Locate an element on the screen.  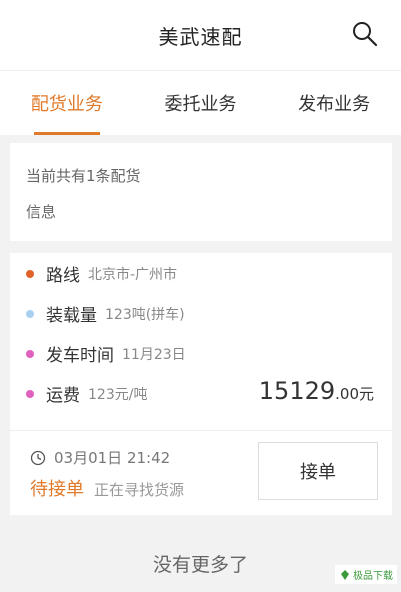
tab-bar: 配货业务 委托业务 发布业务 is located at coordinates (200, 102).